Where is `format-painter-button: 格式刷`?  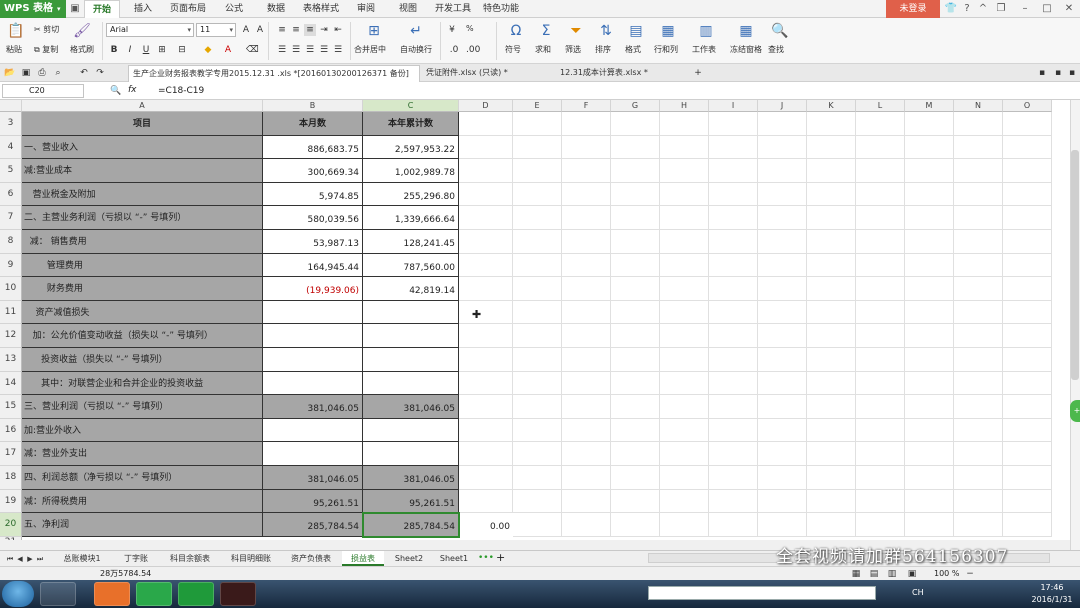 format-painter-button: 格式刷 is located at coordinates (82, 49).